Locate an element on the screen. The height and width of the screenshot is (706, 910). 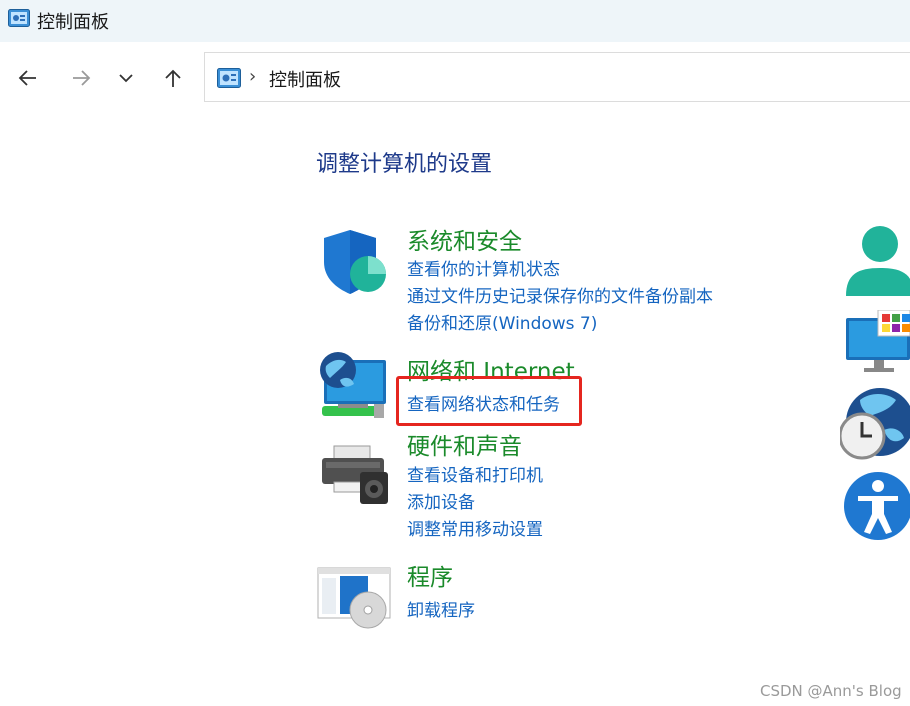
programs-icon is located at coordinates (354, 598).